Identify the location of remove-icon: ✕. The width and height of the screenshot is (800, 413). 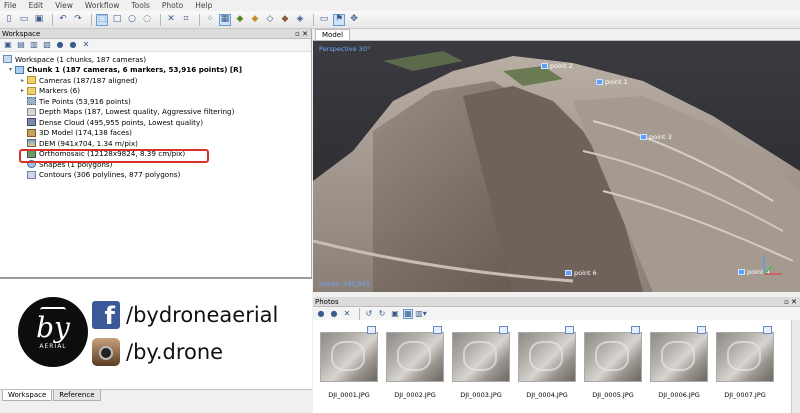
(86, 45).